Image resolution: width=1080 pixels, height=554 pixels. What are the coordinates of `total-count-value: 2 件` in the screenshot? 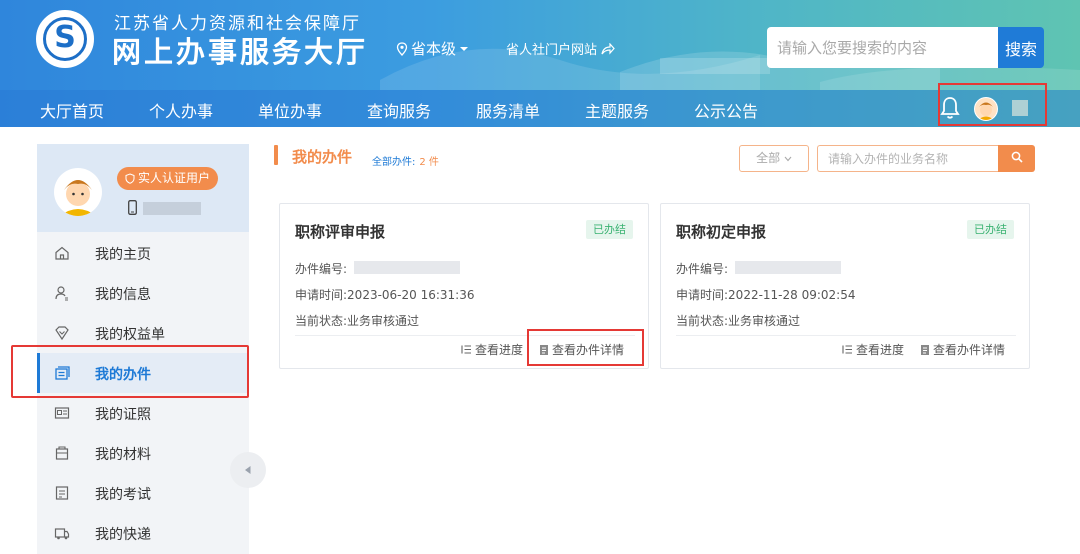 It's located at (429, 162).